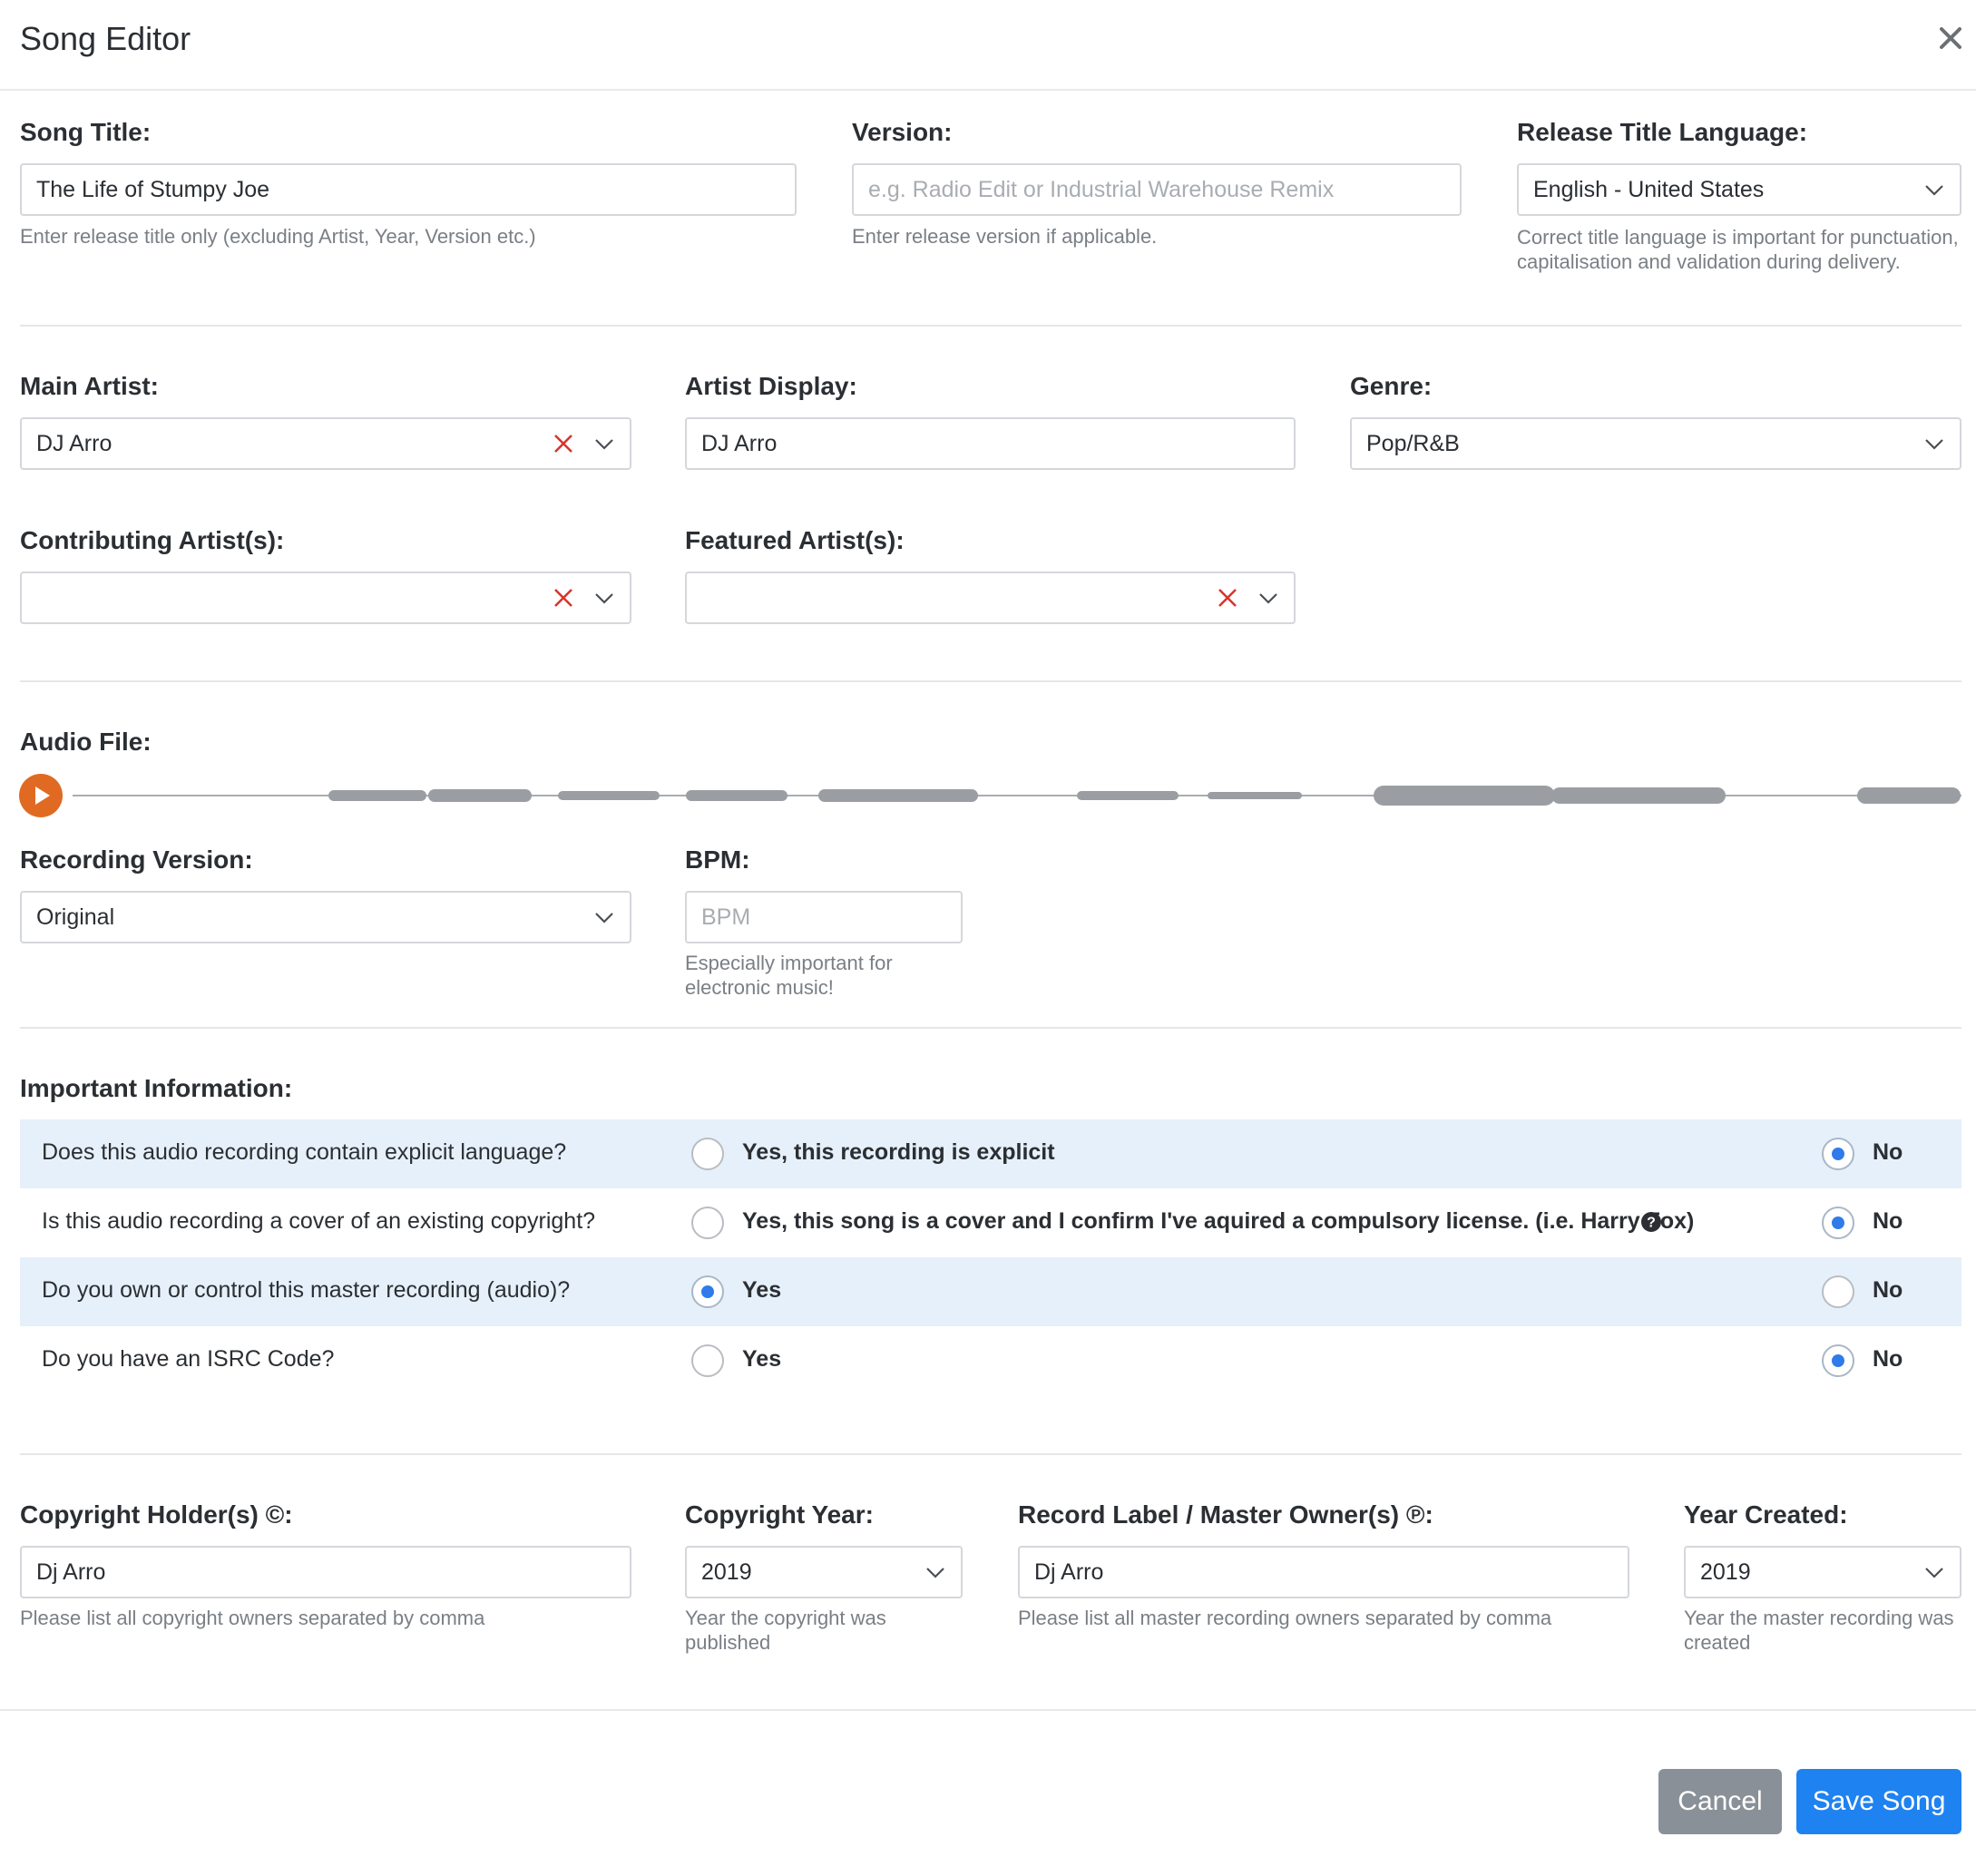  I want to click on recording-version-value: Original, so click(76, 917).